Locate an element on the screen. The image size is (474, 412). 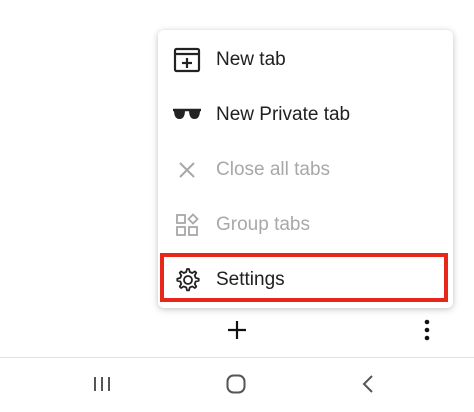
menu-item-group-tabs: Group tabs is located at coordinates (305, 224).